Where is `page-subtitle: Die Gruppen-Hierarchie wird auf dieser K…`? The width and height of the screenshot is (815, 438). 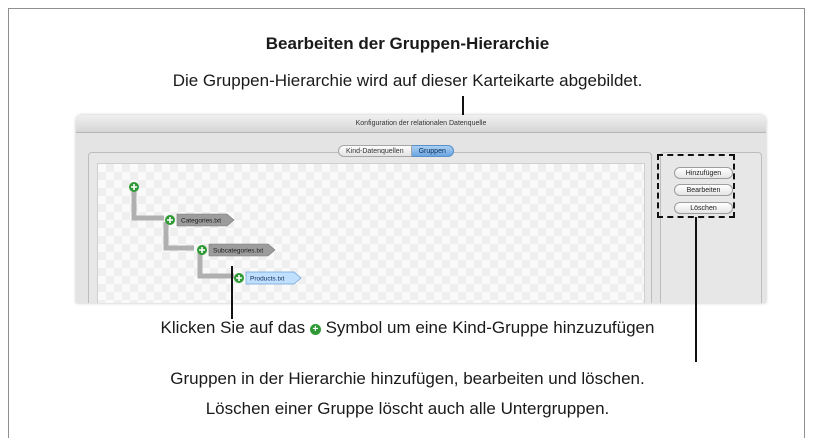 page-subtitle: Die Gruppen-Hierarchie wird auf dieser K… is located at coordinates (407, 80).